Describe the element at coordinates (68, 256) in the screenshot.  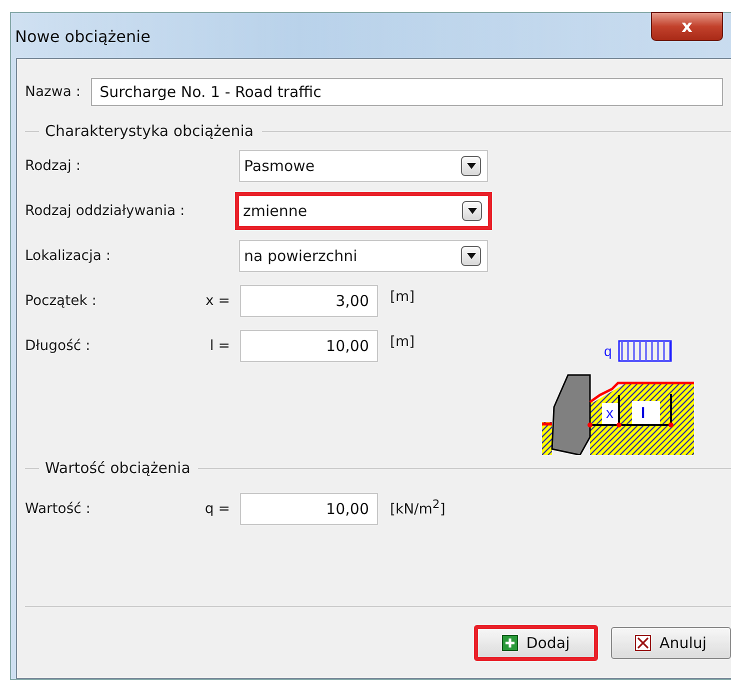
I see `field-label: Lokalizacja :` at that location.